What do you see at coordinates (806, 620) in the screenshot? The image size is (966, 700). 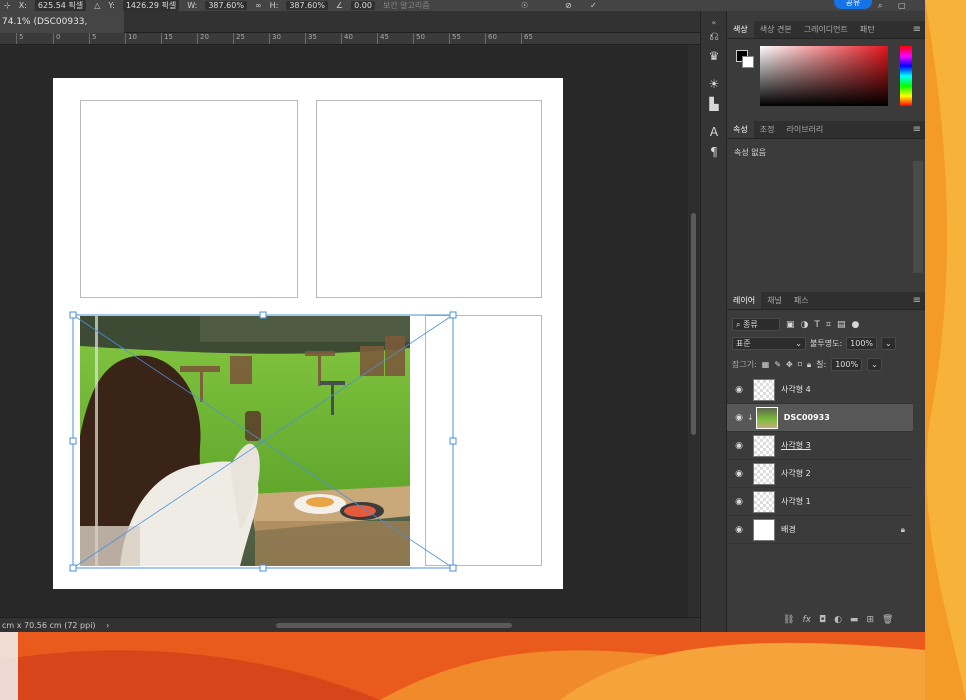 I see `fx-icon: fx` at bounding box center [806, 620].